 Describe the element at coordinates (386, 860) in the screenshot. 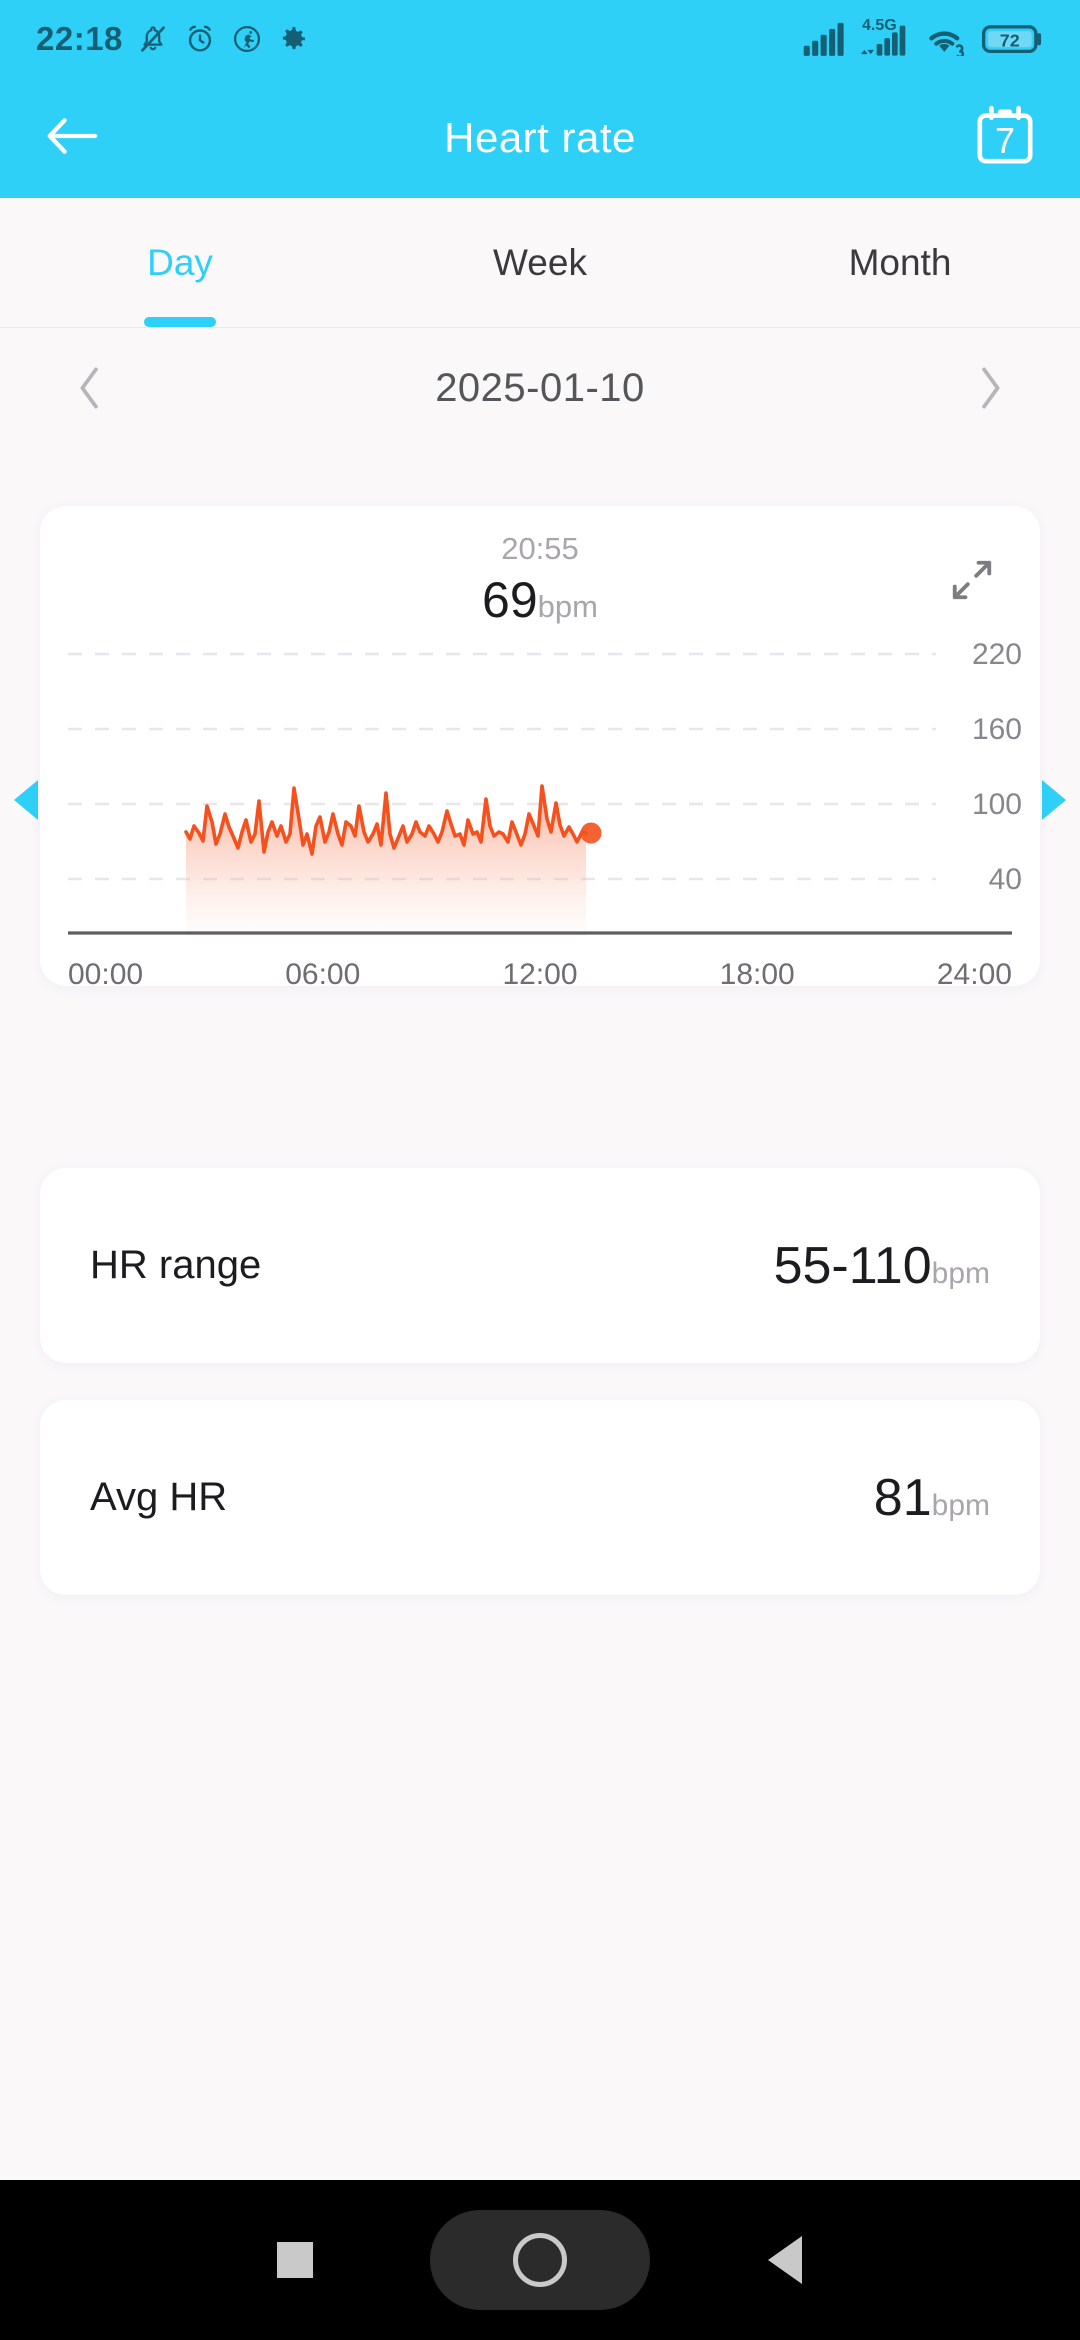

I see `heart-rate-series` at that location.